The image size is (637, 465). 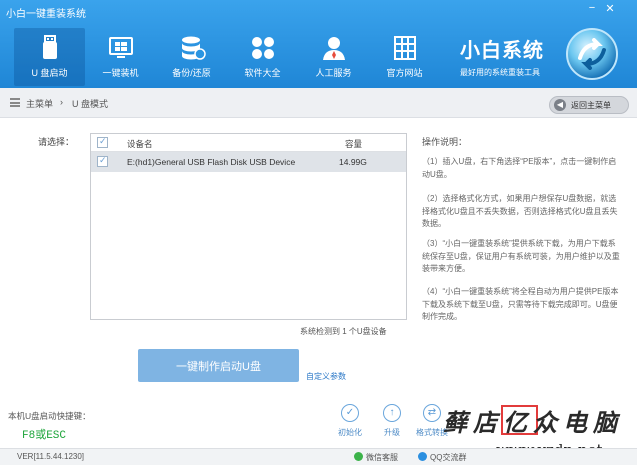 What do you see at coordinates (533, 422) in the screenshot?
I see `watermark-text: 藓店亿众电脑` at bounding box center [533, 422].